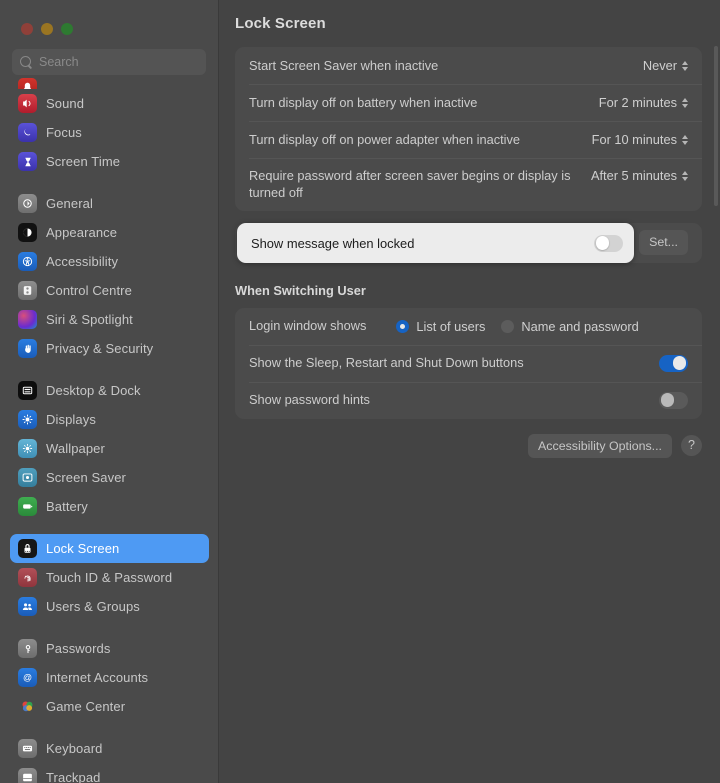  Describe the element at coordinates (109, 161) in the screenshot. I see `sidebar-item-screen-time: Screen Time` at that location.